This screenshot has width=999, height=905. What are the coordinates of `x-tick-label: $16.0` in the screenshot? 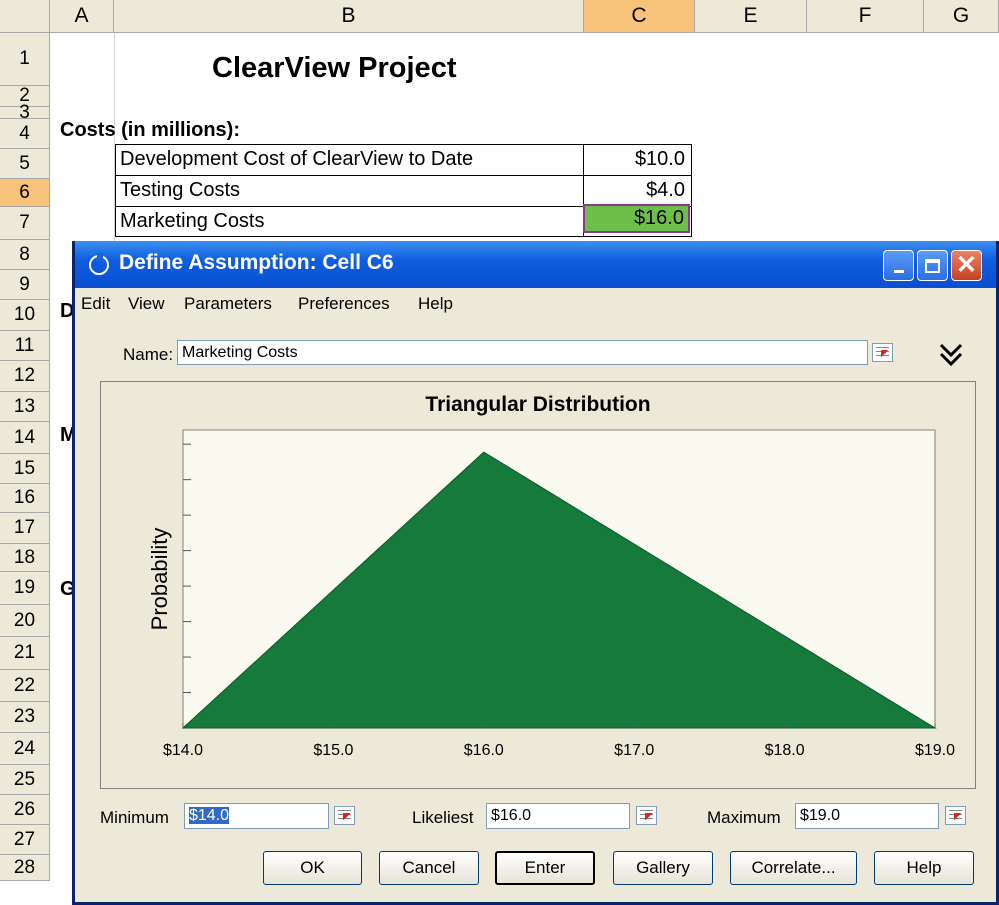 It's located at (484, 750).